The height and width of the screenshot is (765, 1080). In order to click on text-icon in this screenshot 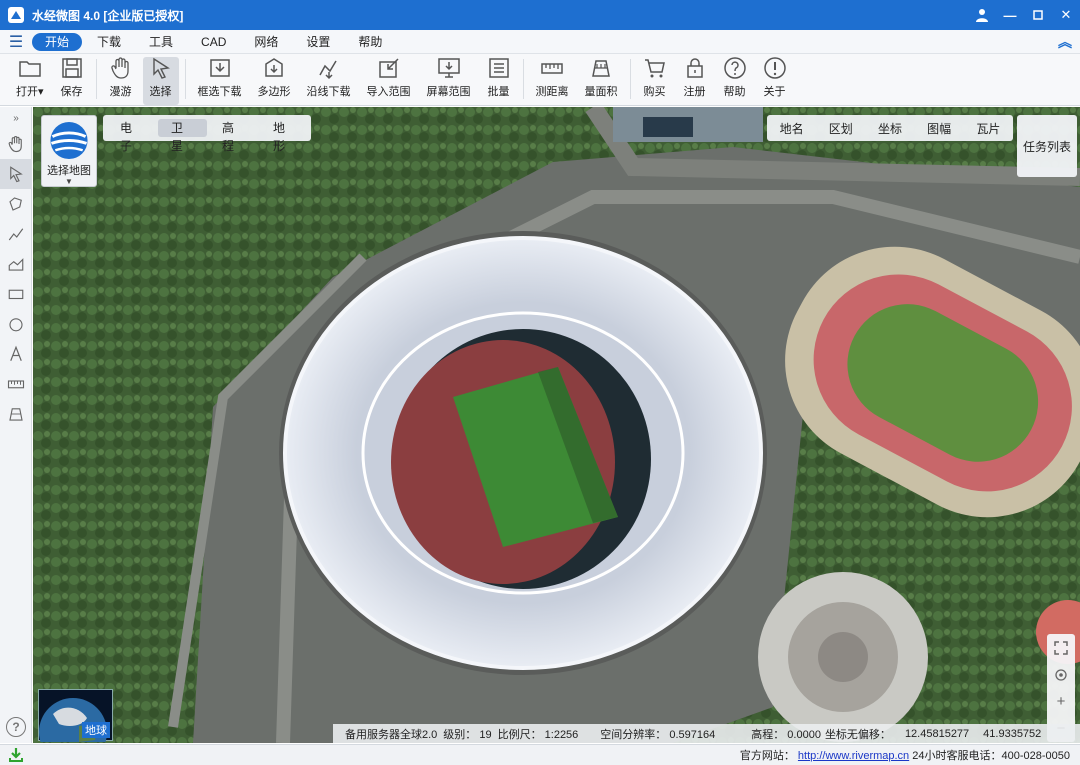, I will do `click(16, 353)`.